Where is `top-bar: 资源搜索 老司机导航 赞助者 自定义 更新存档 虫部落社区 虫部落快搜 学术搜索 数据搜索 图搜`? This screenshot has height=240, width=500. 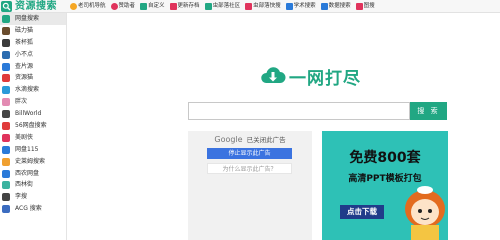
top-bar: 资源搜索 老司机导航 赞助者 自定义 更新存档 虫部落社区 虫部落快搜 学术搜索 数据搜索 图搜 is located at coordinates (250, 6).